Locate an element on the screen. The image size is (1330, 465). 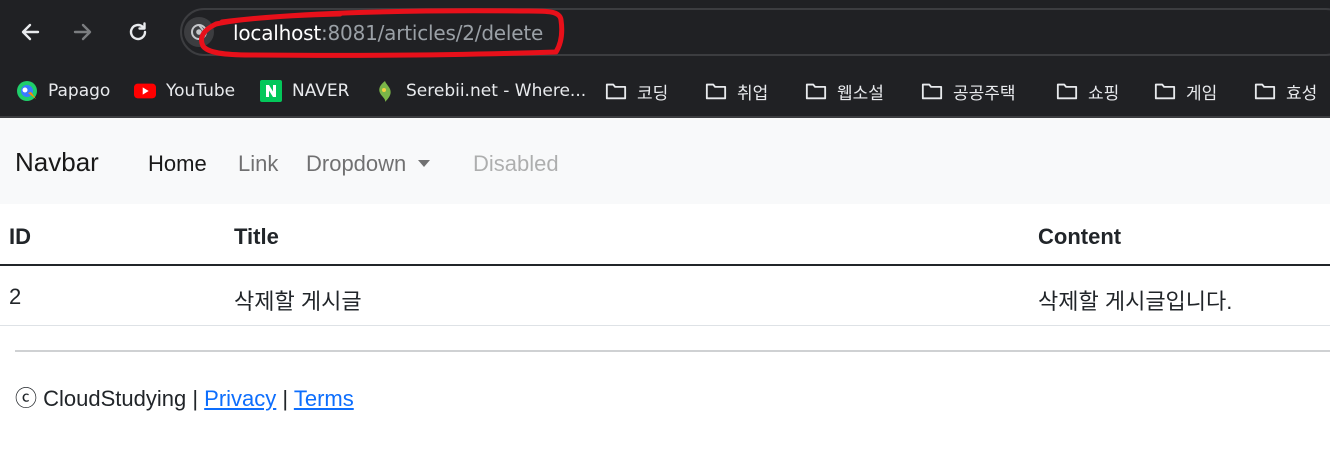
privacy-link: Privacy is located at coordinates (240, 398).